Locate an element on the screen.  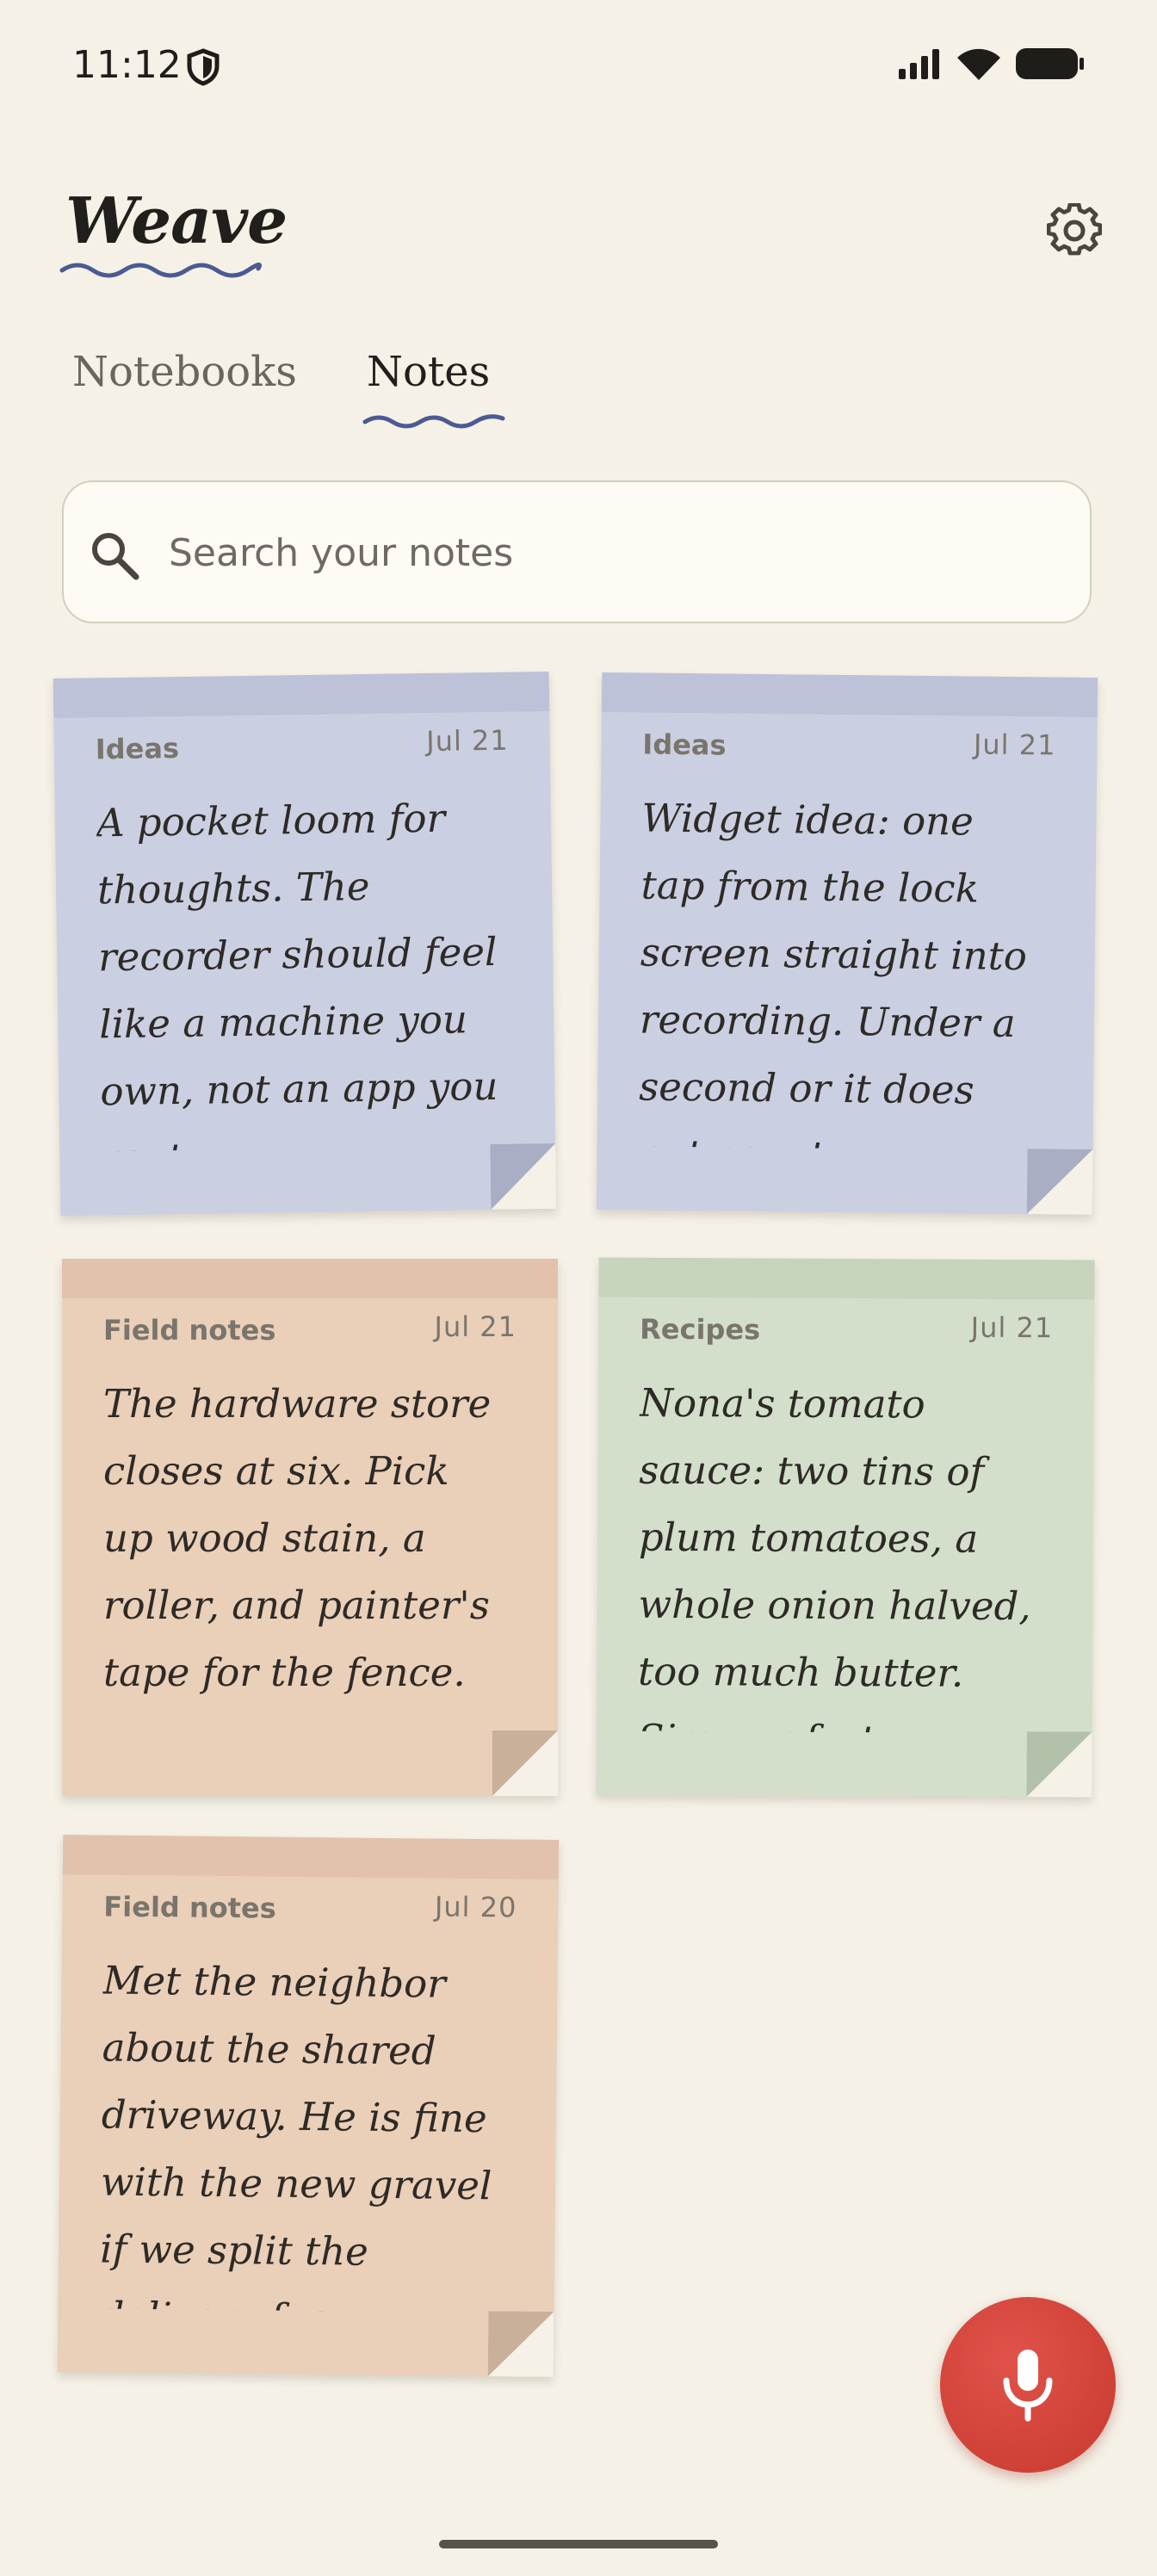
record-button is located at coordinates (1028, 2385).